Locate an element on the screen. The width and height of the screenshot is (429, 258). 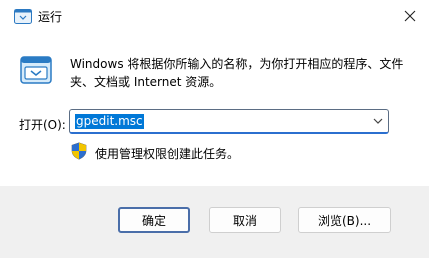
title-bar: 运行 is located at coordinates (214, 16).